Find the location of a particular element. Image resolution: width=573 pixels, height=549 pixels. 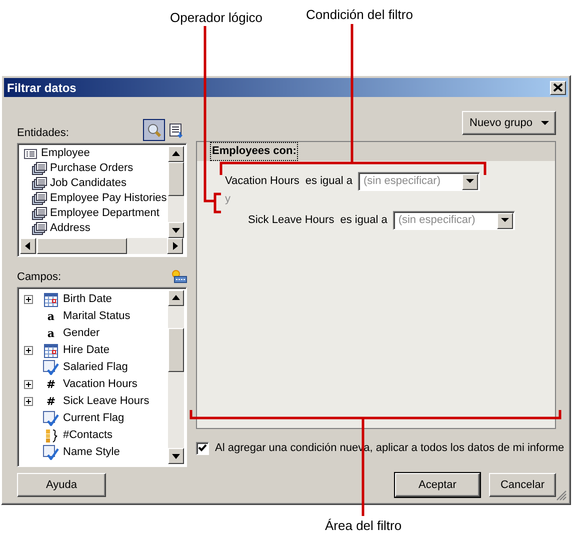

checkbox is located at coordinates (202, 448).